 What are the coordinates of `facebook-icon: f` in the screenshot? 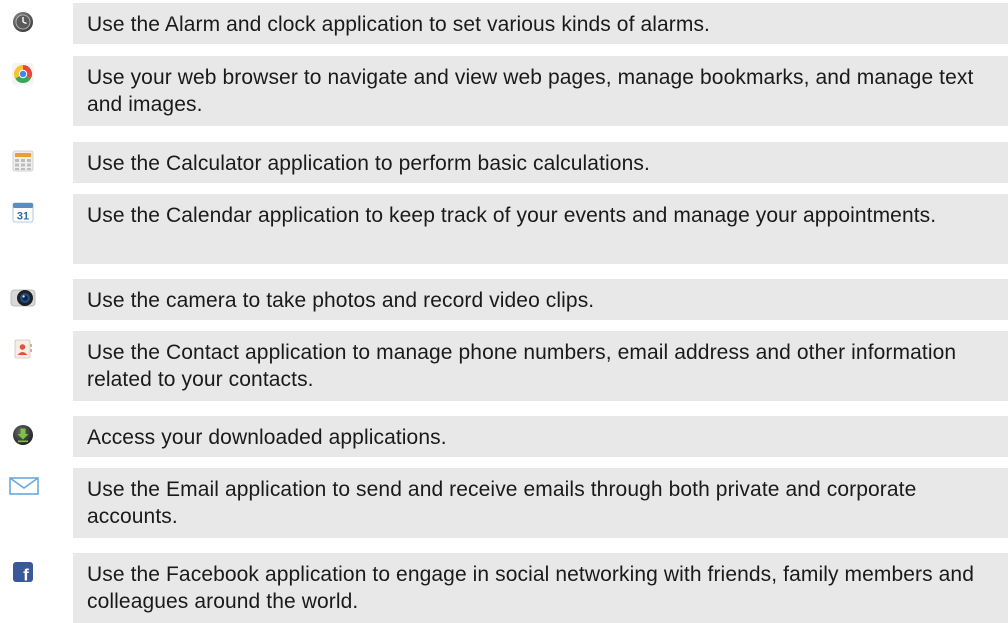 It's located at (23, 572).